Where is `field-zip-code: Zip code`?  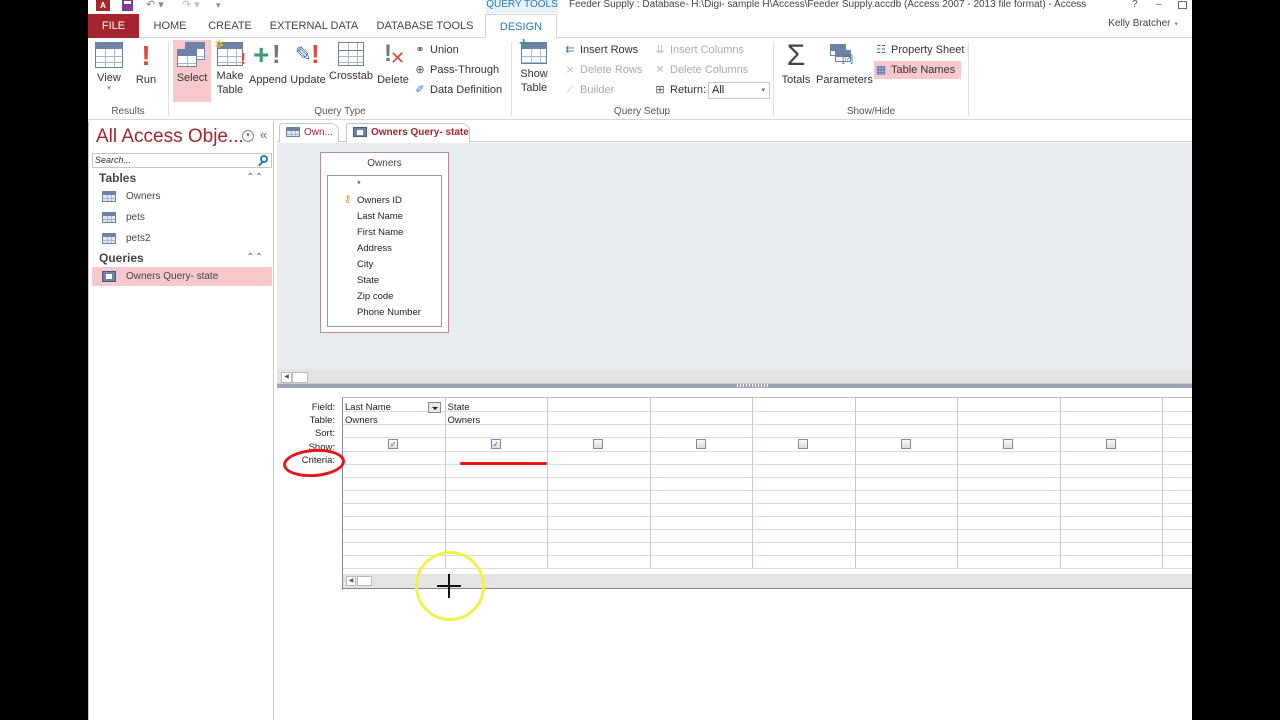 field-zip-code: Zip code is located at coordinates (375, 296).